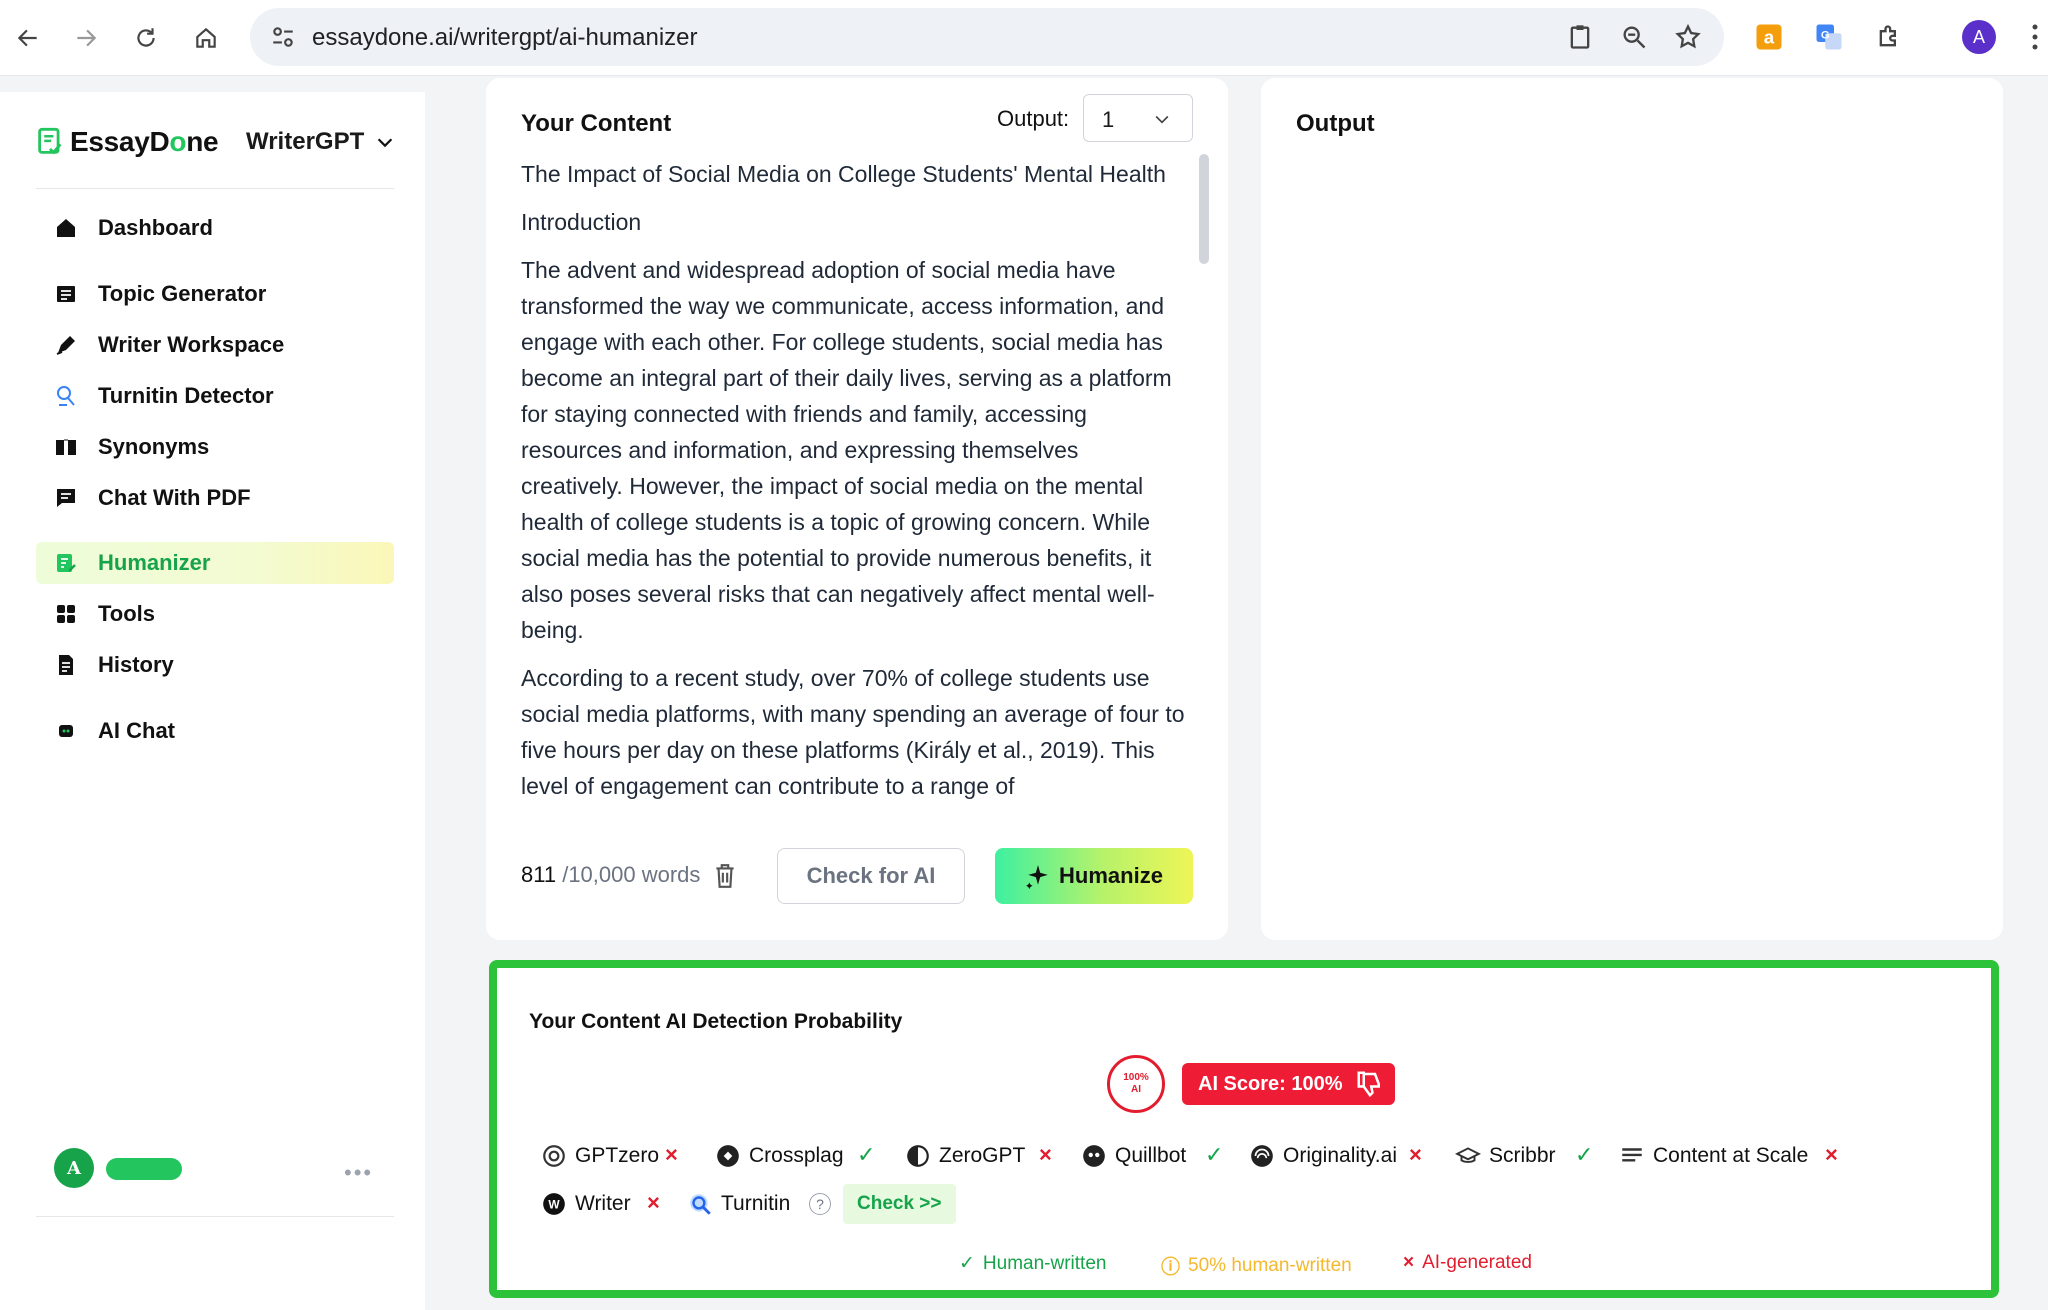 This screenshot has width=2048, height=1310. I want to click on detection-title: Your Content AI Detection Probability, so click(716, 1021).